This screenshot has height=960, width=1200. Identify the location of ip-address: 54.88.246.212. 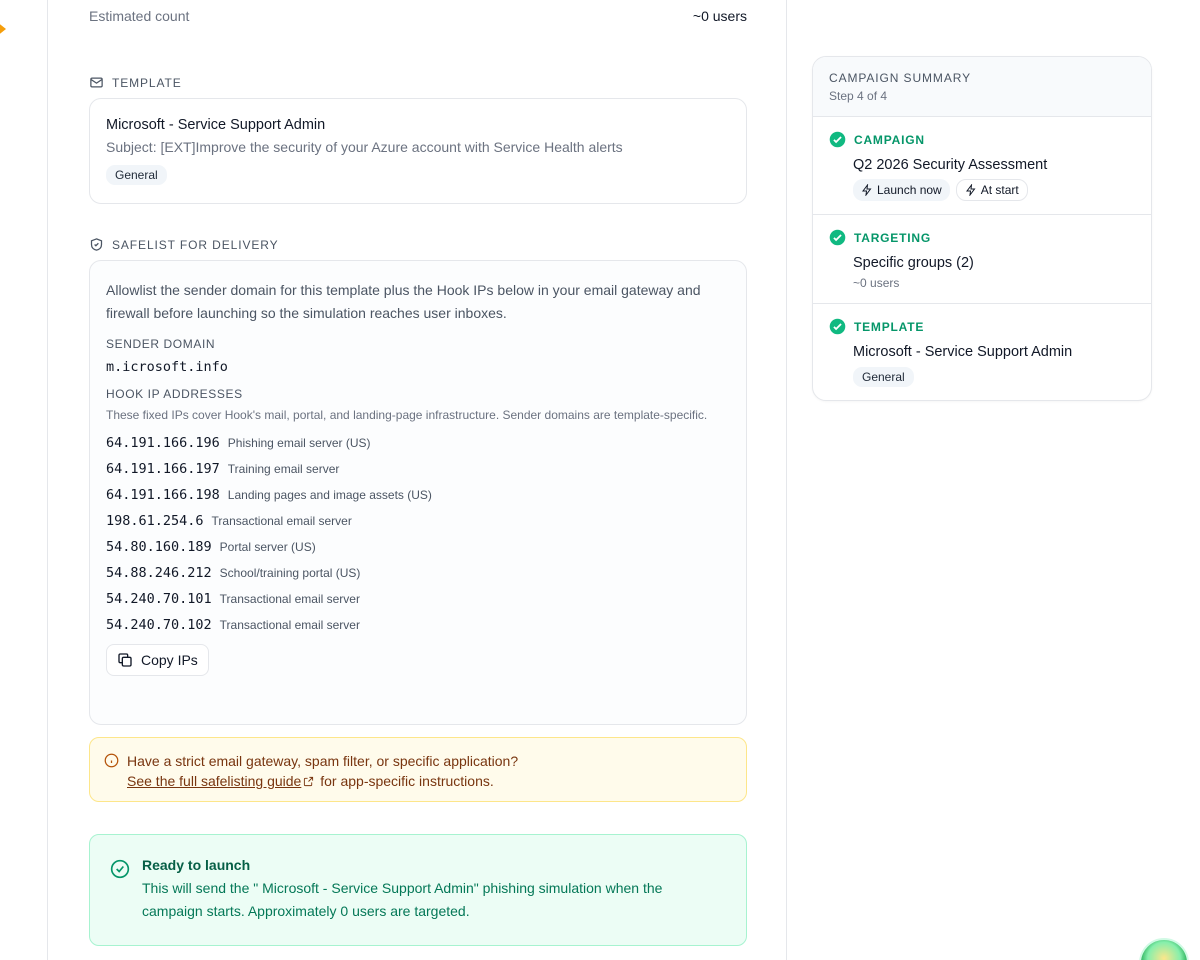
(159, 573).